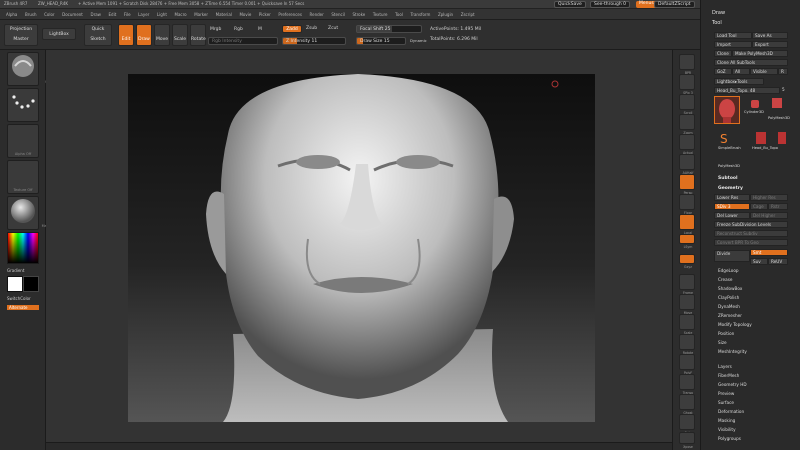 The height and width of the screenshot is (450, 800). I want to click on fibermesh-section: FiberMesh, so click(728, 375).